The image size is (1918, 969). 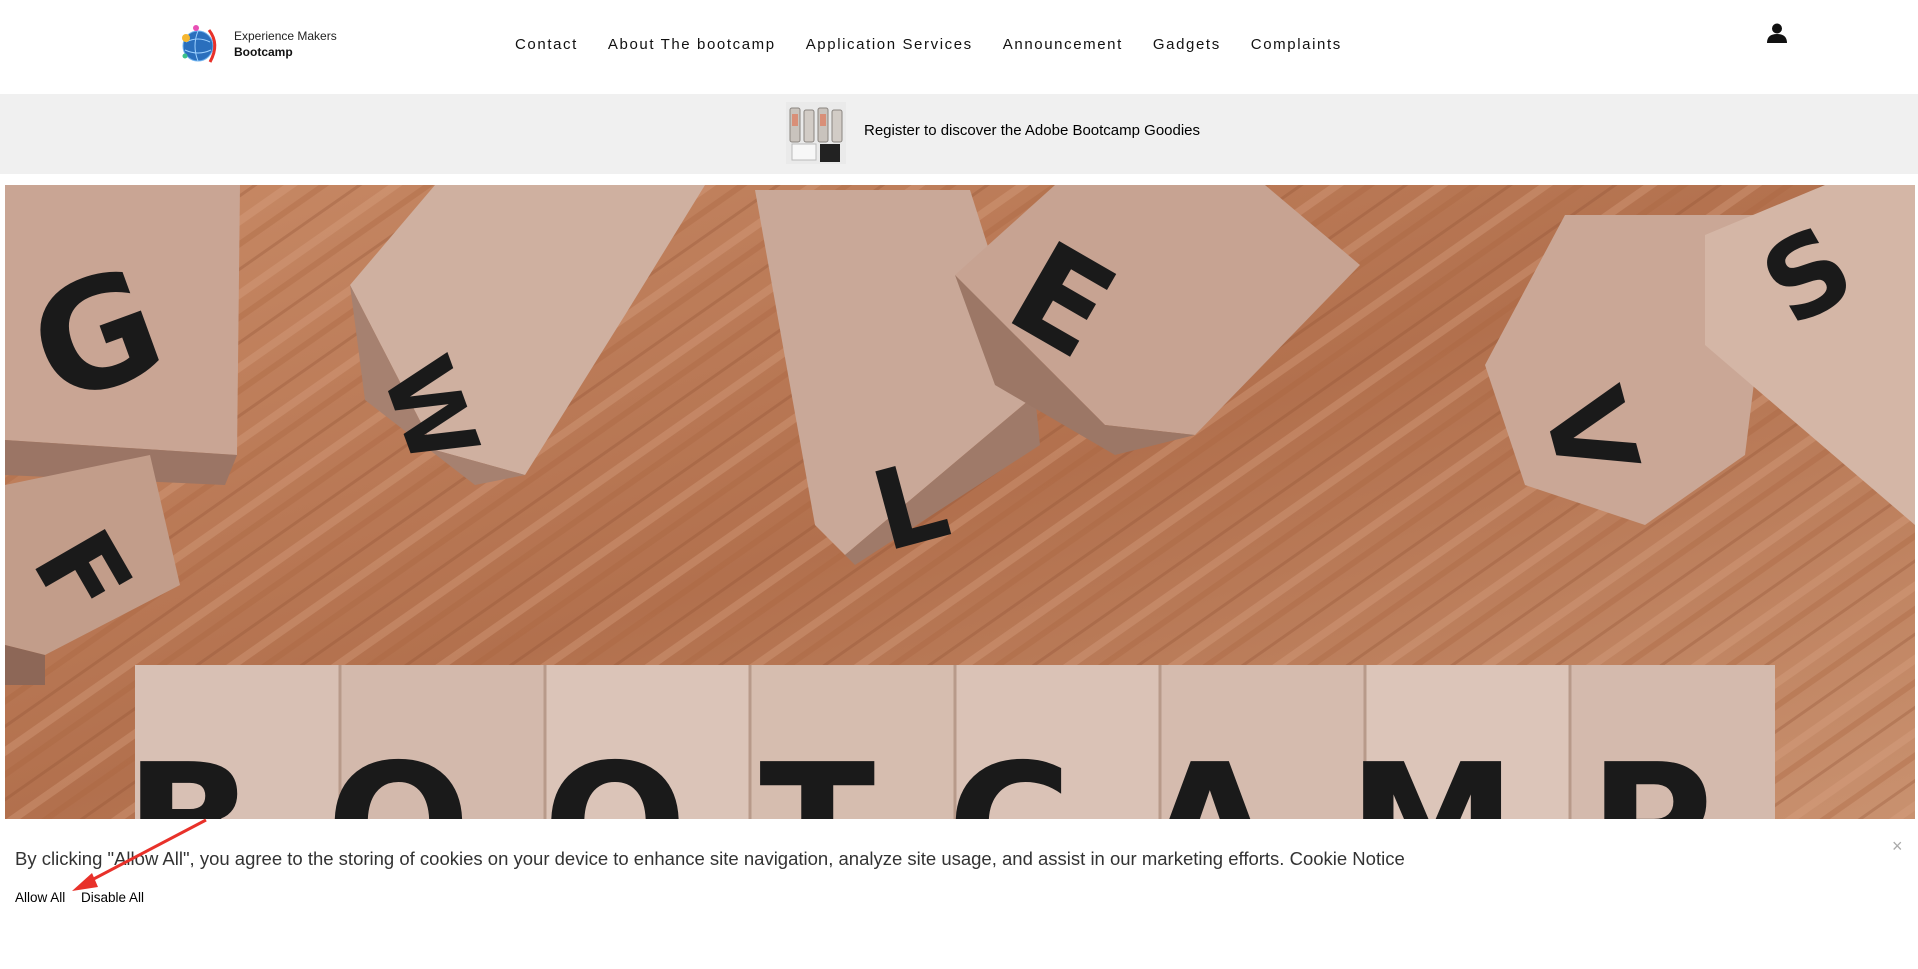 I want to click on bootcamp-word: BOOTCAMP, so click(x=955, y=773).